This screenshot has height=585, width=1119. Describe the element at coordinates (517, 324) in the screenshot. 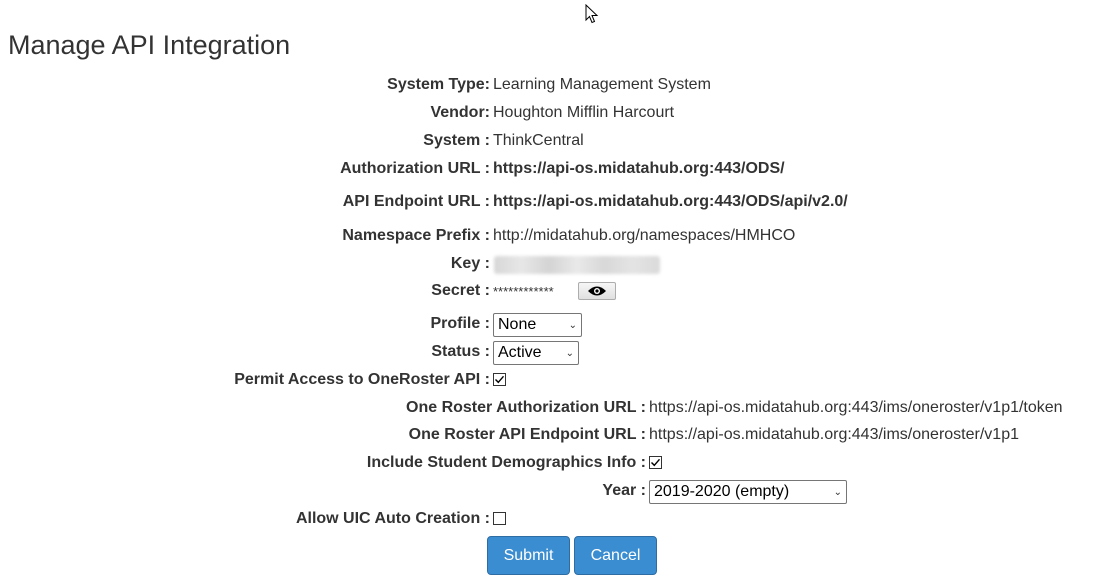

I see `profile-selected-value: None` at that location.